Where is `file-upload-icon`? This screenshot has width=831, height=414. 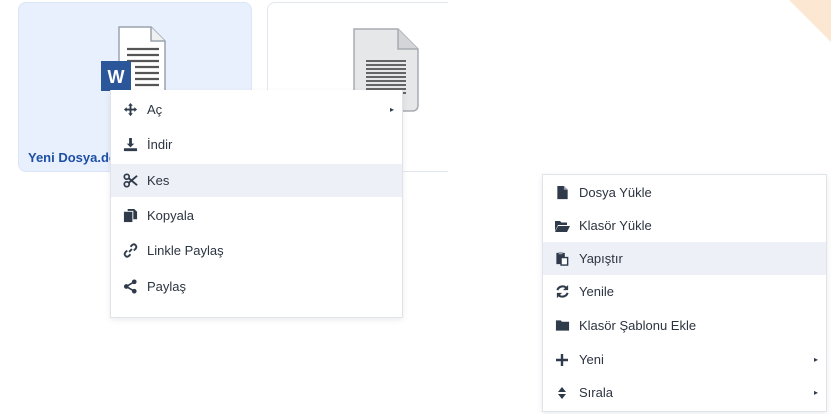
file-upload-icon is located at coordinates (562, 193).